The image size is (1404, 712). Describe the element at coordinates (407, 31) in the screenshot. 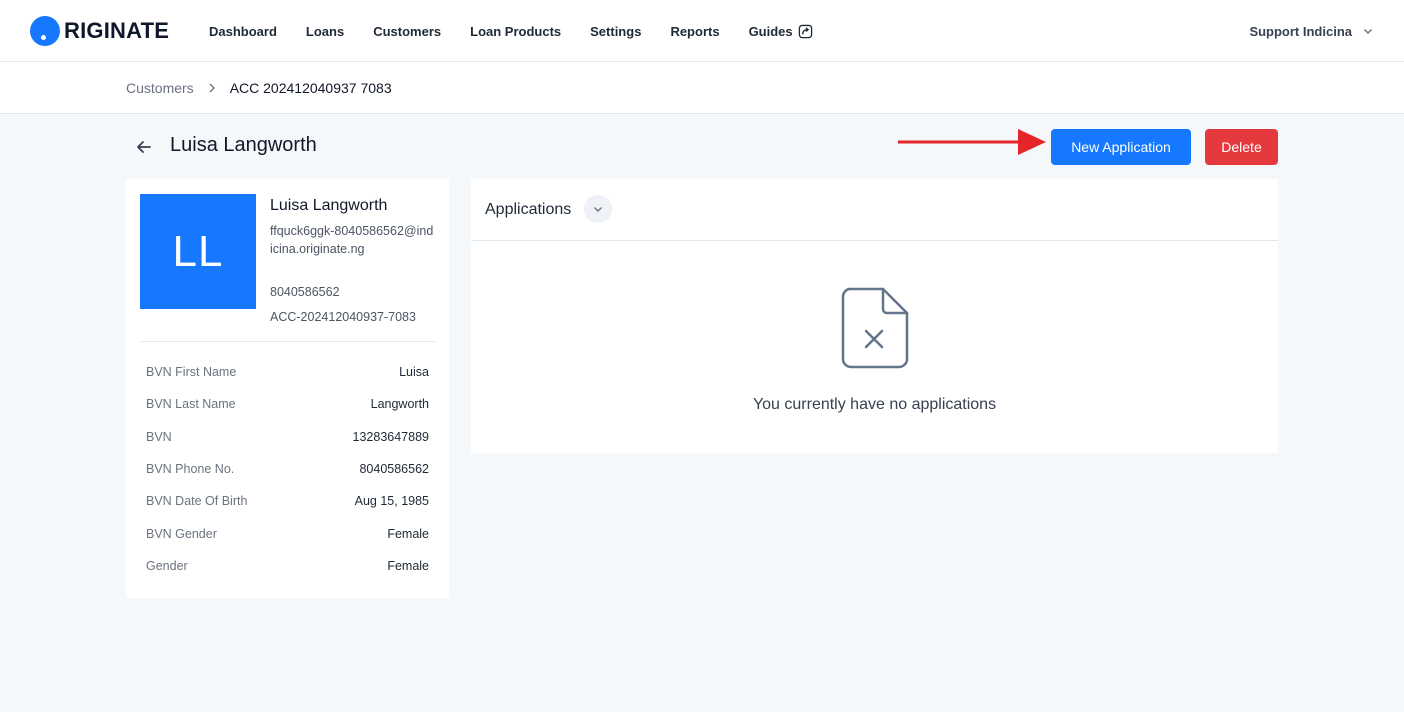

I see `nav-item-customers: Customers` at that location.